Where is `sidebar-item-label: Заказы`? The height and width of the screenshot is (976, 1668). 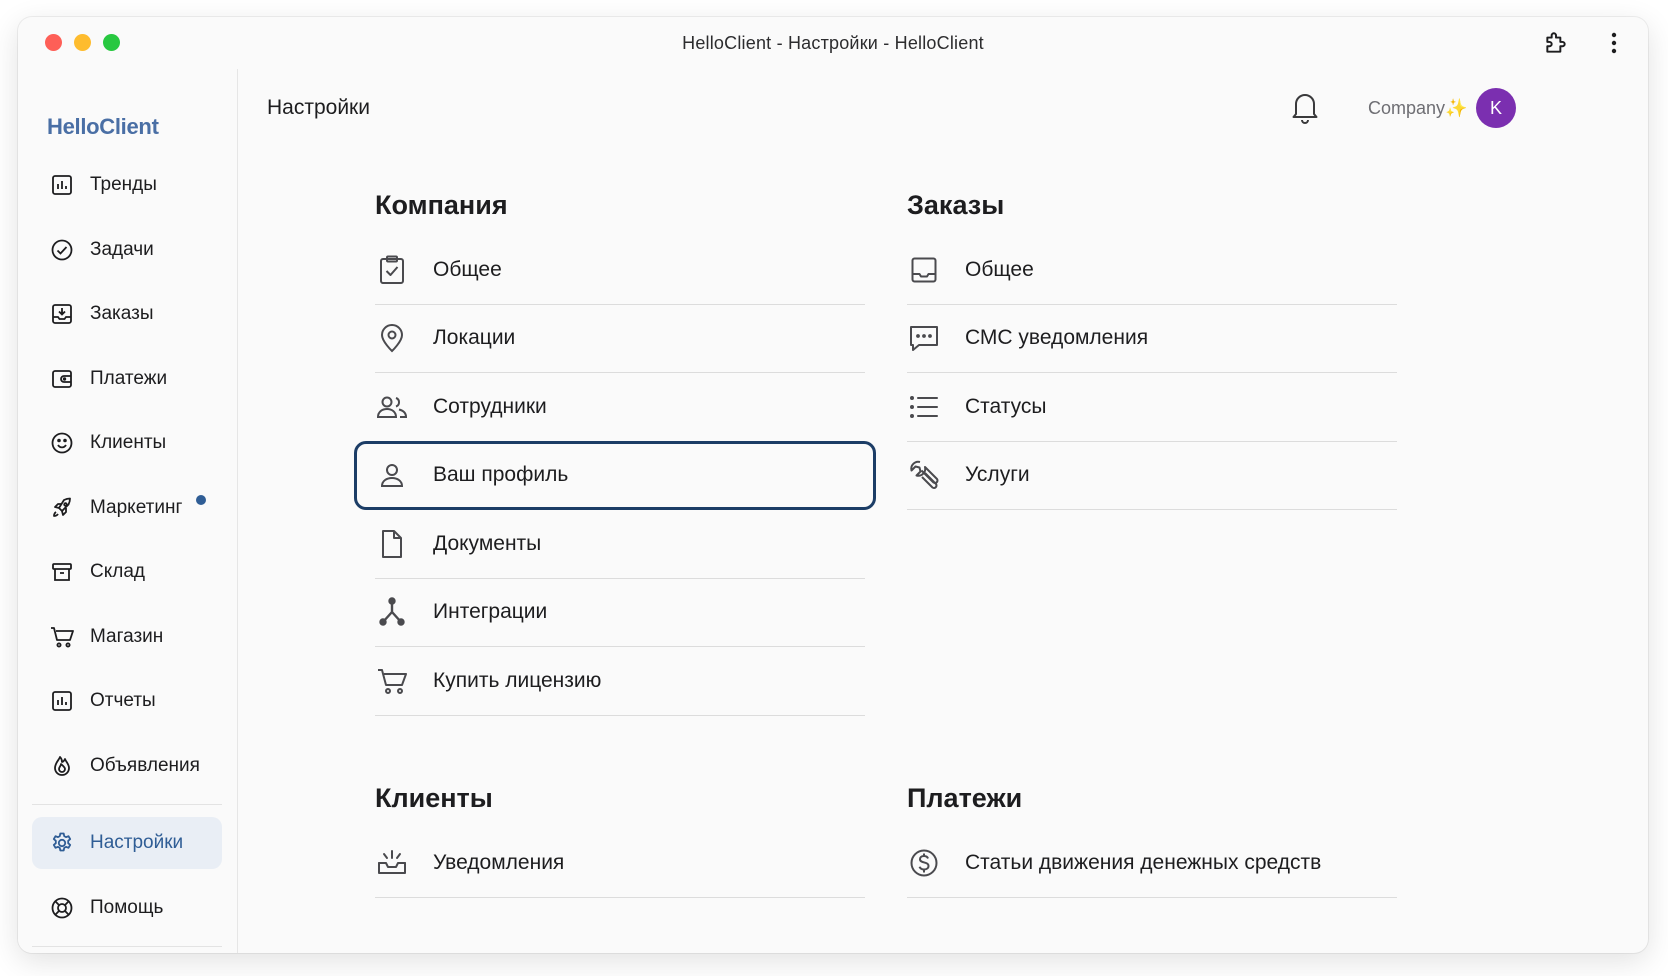 sidebar-item-label: Заказы is located at coordinates (122, 313).